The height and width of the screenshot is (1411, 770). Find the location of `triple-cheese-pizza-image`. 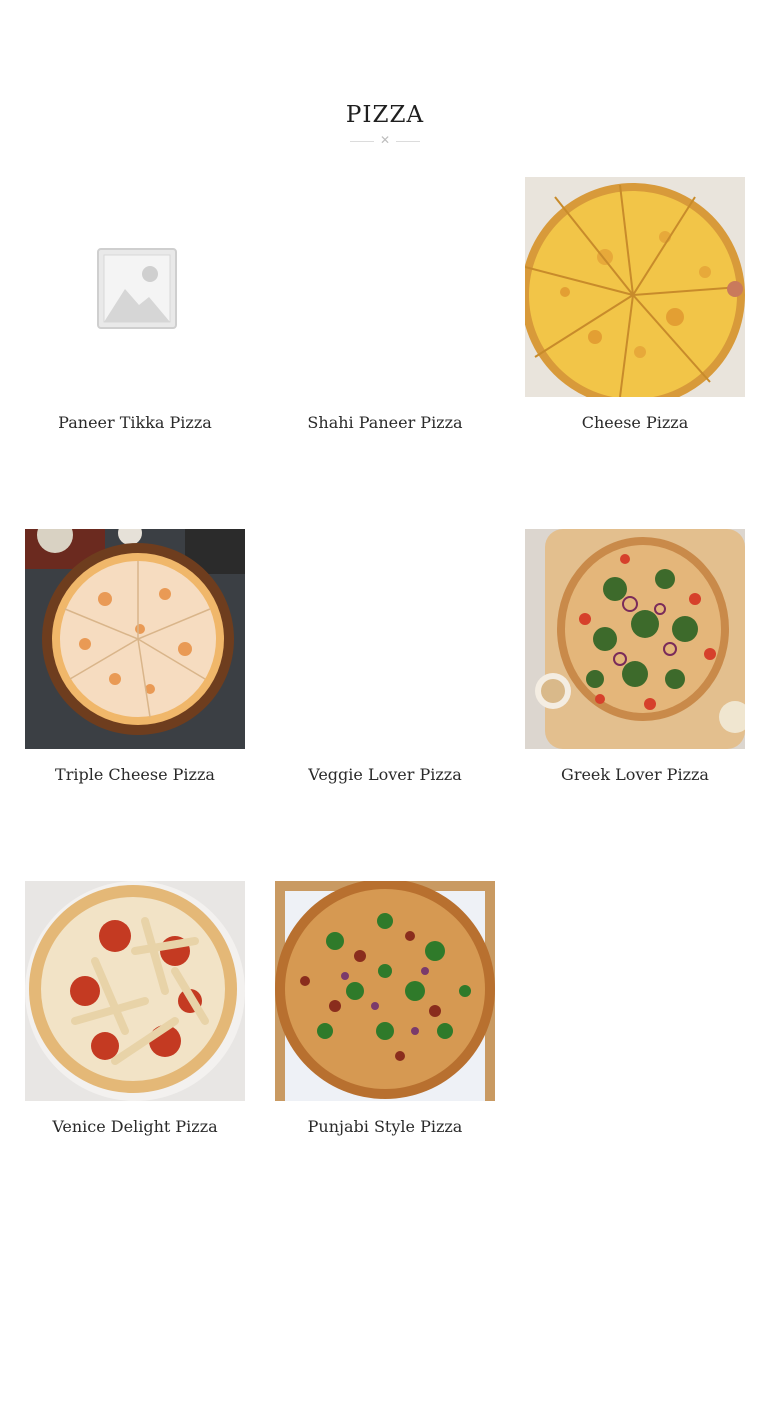

triple-cheese-pizza-image is located at coordinates (135, 639).